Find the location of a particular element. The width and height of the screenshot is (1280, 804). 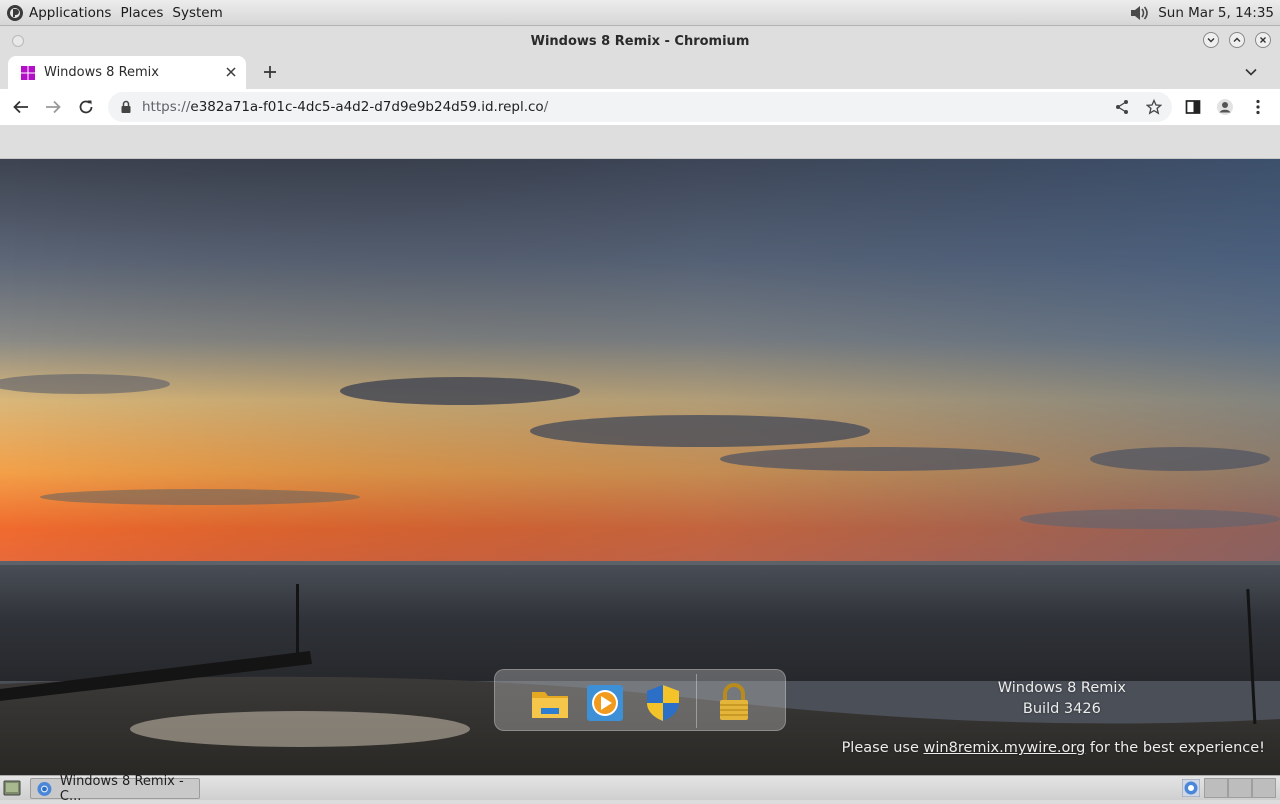

close-window-button is located at coordinates (1263, 40).